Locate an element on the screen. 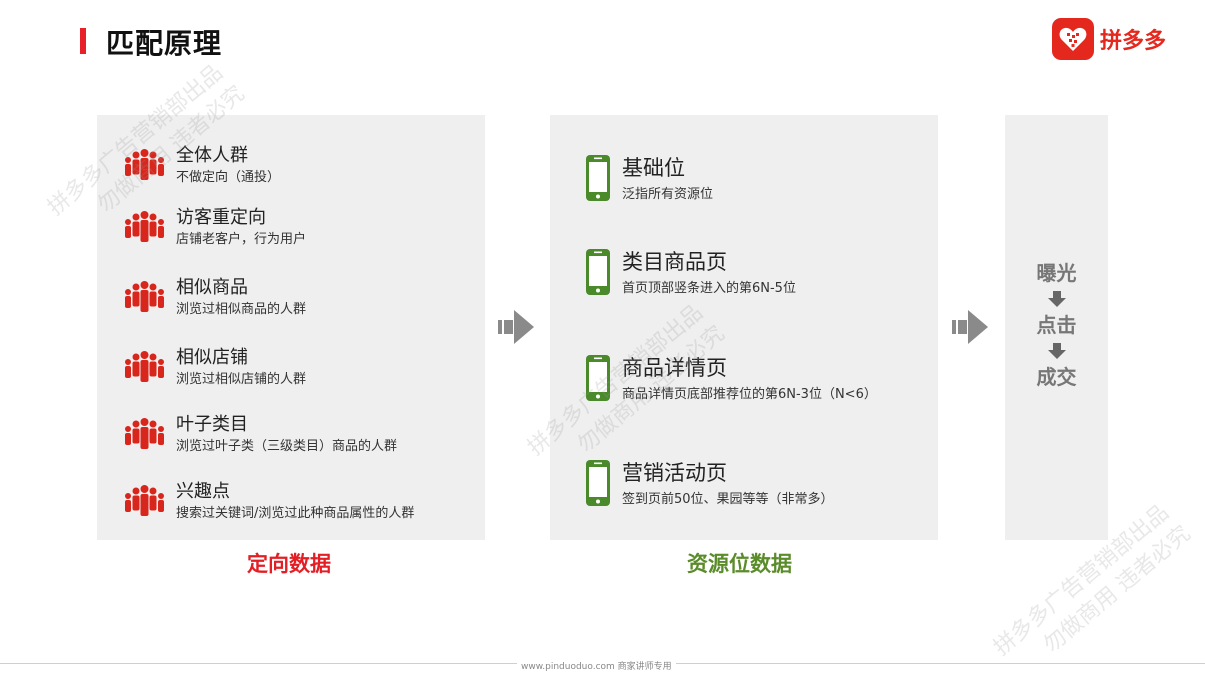 The image size is (1205, 686). targeting-item-desc: 店铺老客户，行为用户 is located at coordinates (241, 239).